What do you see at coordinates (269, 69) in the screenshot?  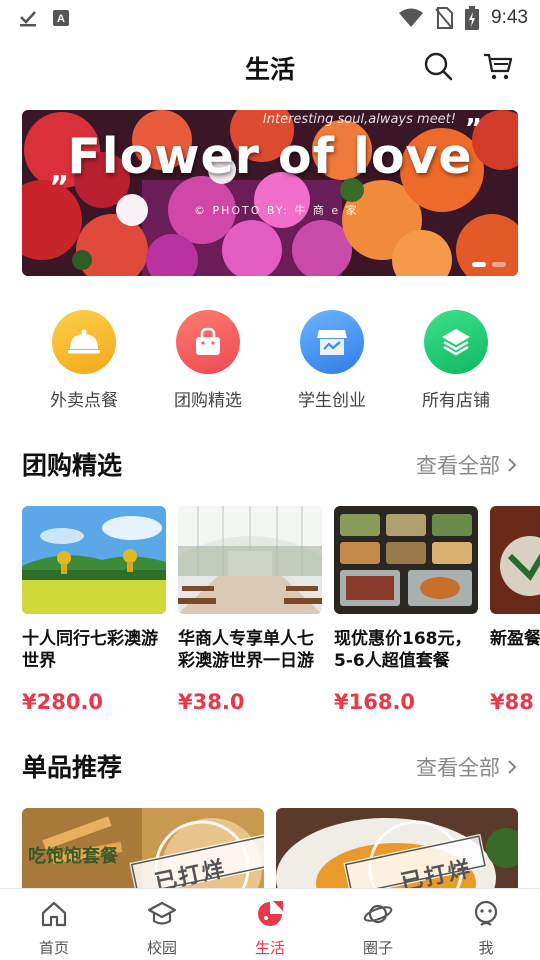 I see `page-title: 生活` at bounding box center [269, 69].